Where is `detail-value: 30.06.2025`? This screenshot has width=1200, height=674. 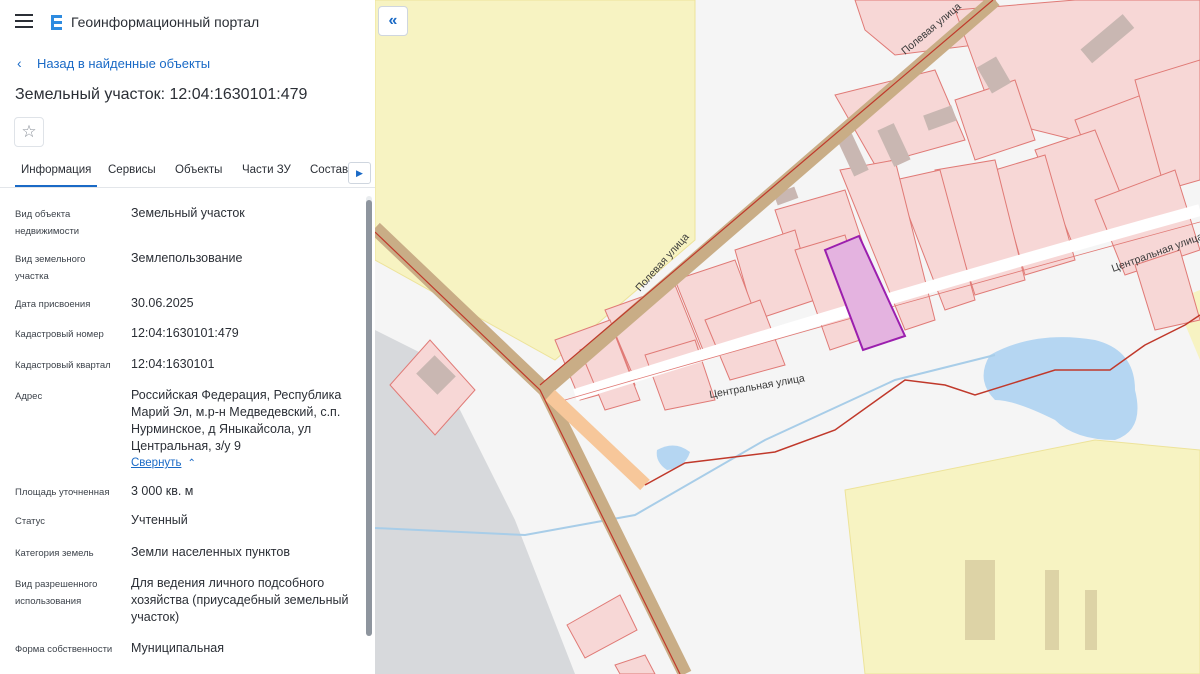
detail-value: 30.06.2025 is located at coordinates (162, 303).